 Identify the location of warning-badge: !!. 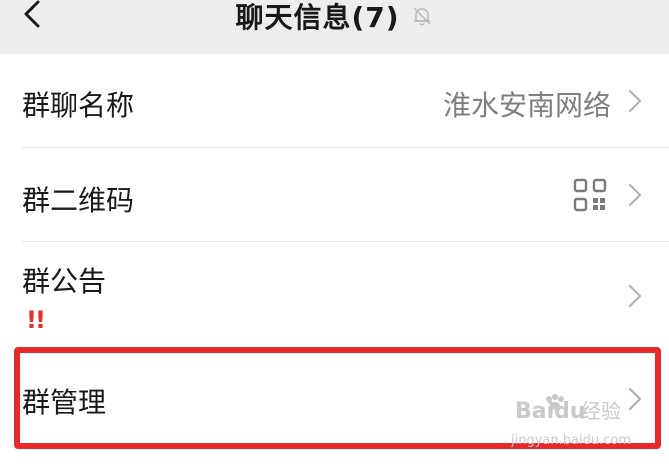
(36, 320).